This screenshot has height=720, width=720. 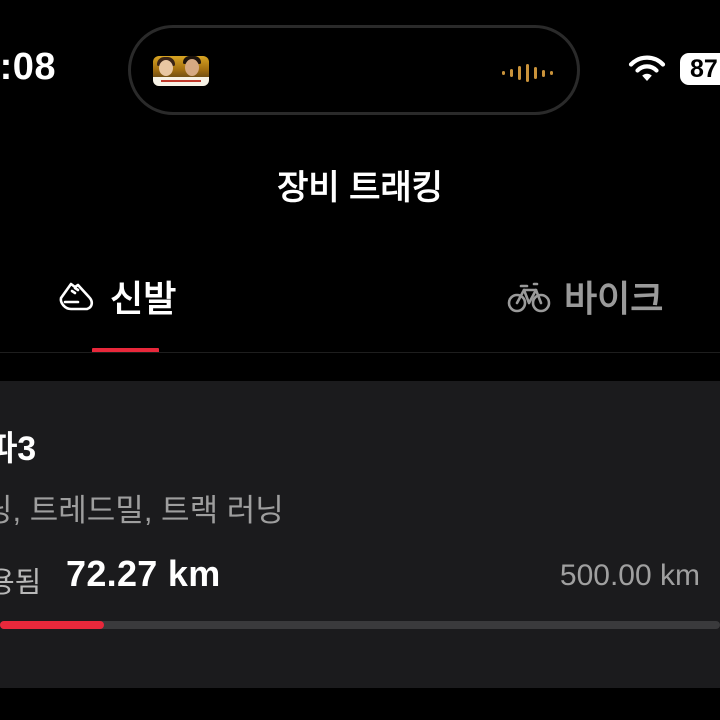 What do you see at coordinates (527, 73) in the screenshot?
I see `audio-waveform-icon` at bounding box center [527, 73].